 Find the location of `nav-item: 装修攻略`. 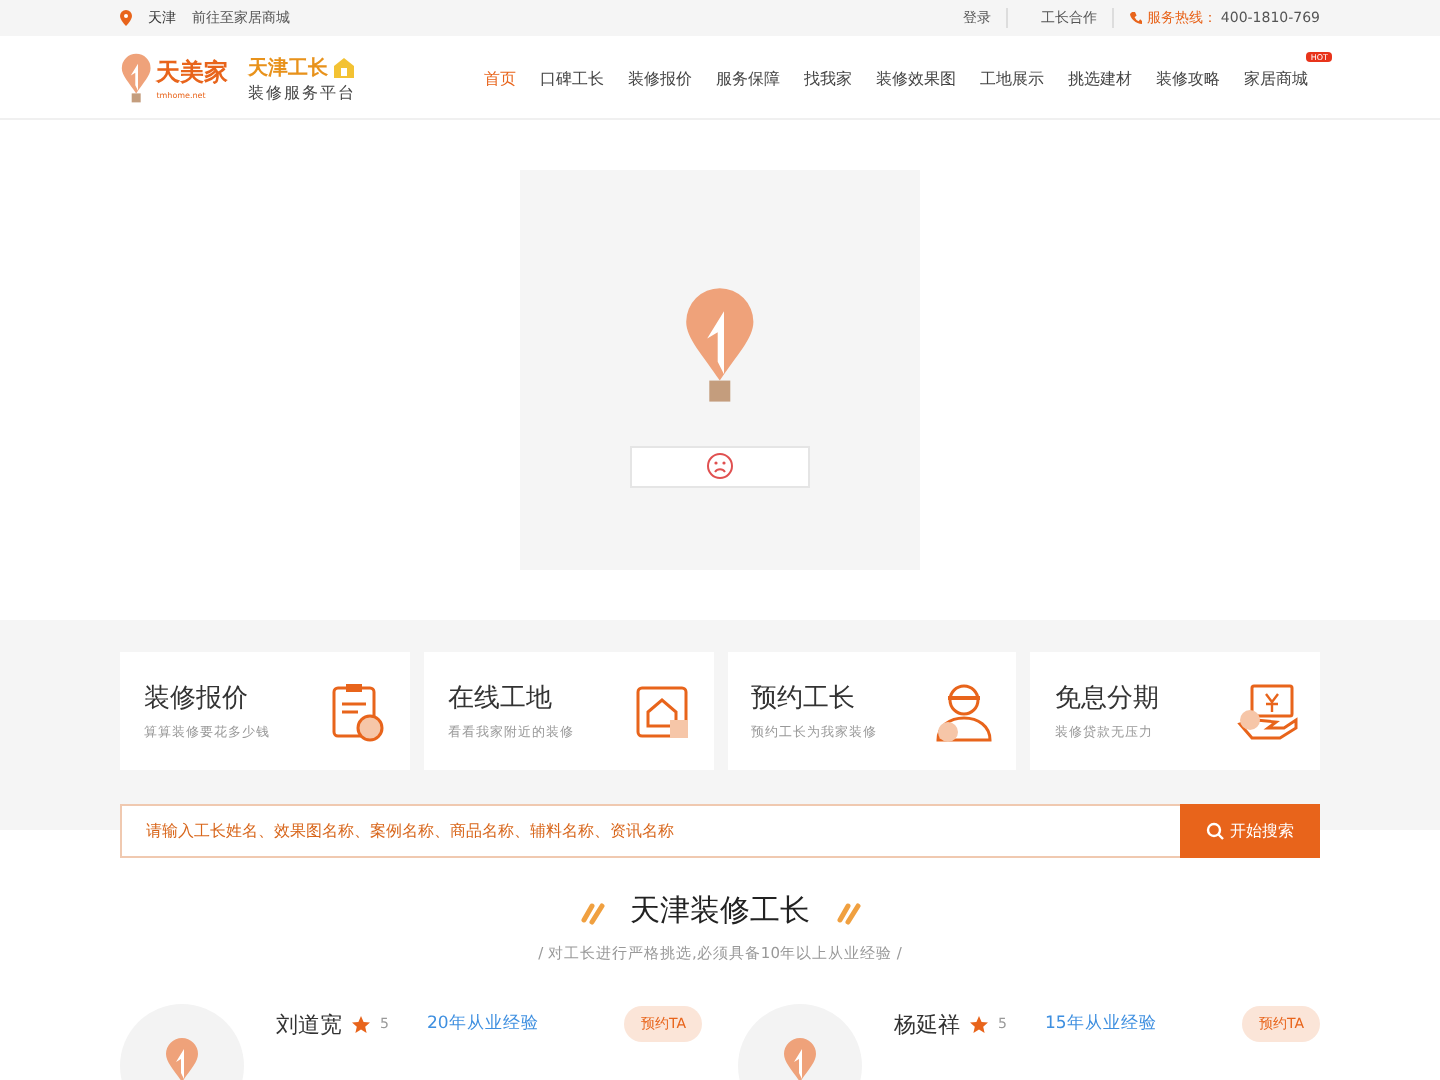

nav-item: 装修攻略 is located at coordinates (1188, 78).